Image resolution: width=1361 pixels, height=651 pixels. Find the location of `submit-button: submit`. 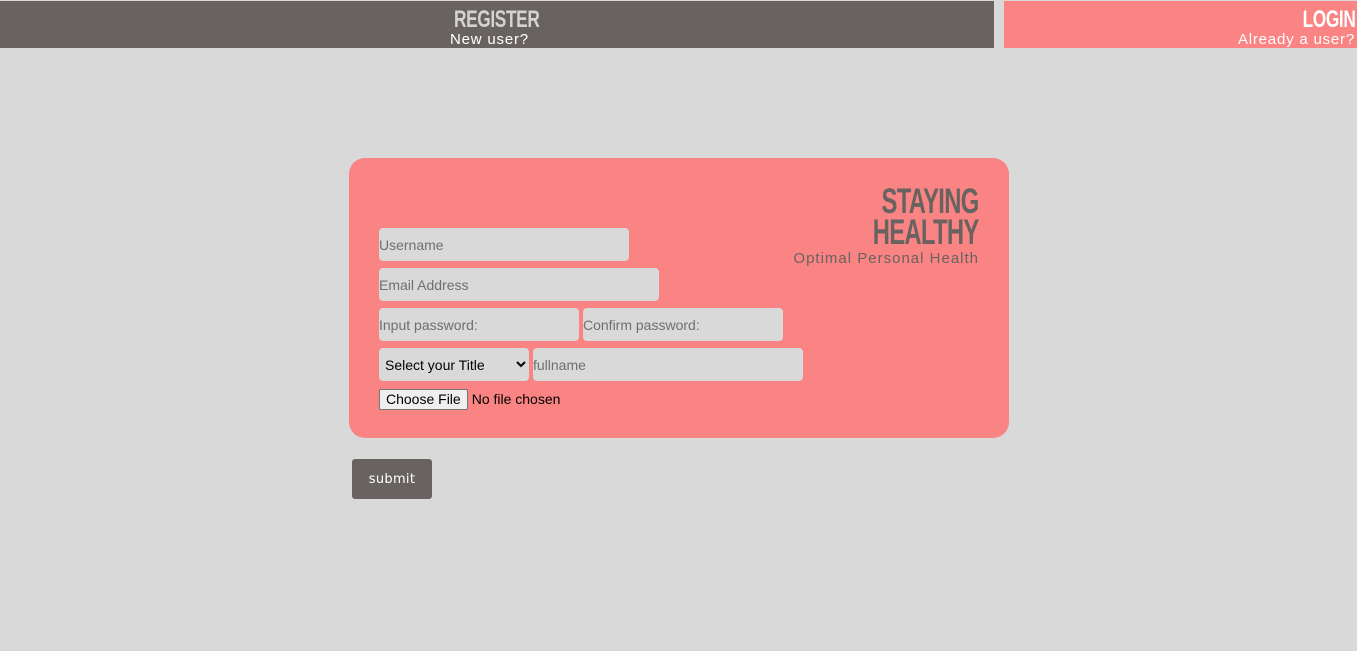

submit-button: submit is located at coordinates (392, 479).